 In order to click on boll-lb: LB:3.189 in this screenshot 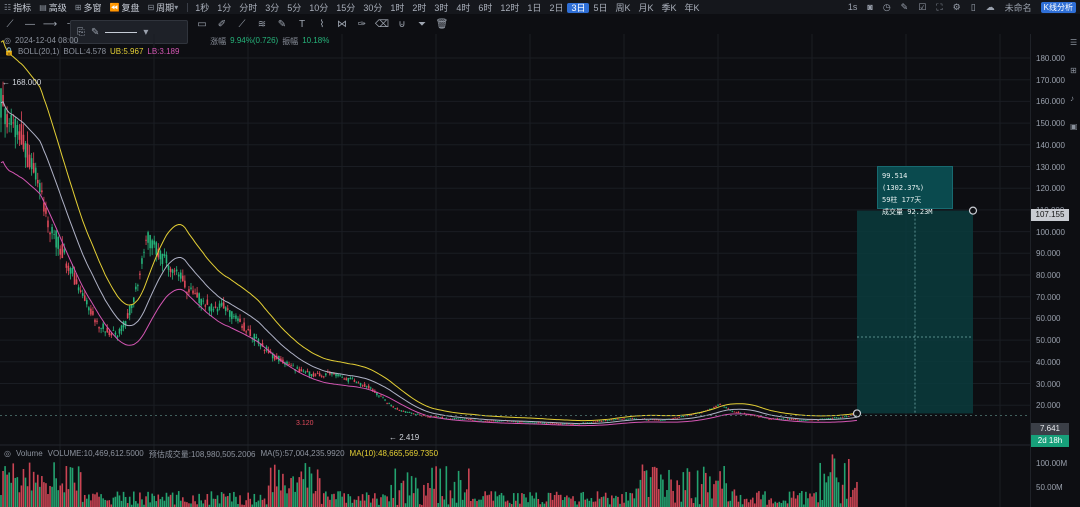, I will do `click(163, 51)`.